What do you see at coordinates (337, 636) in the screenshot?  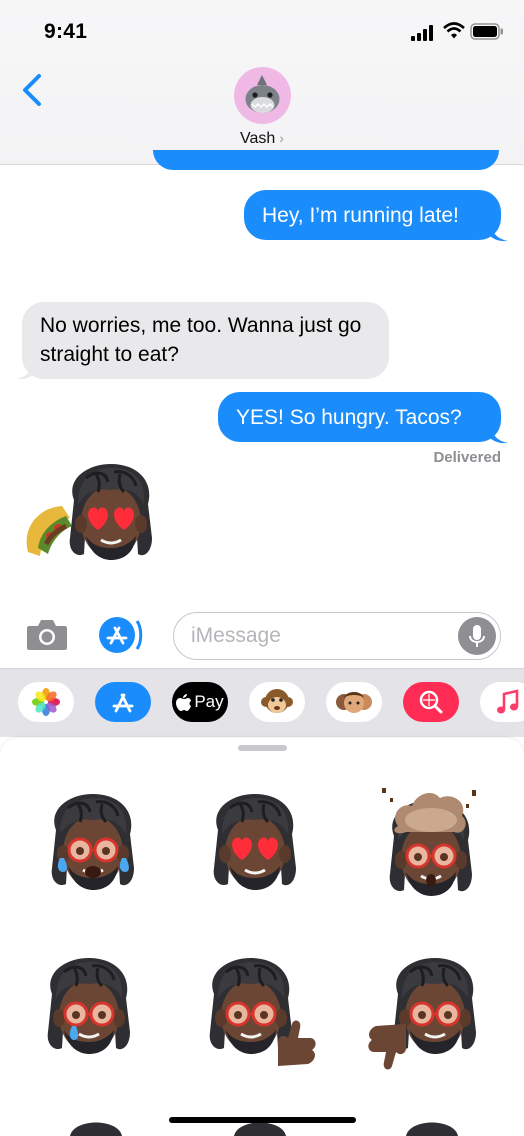 I see `message-input: iMessage` at bounding box center [337, 636].